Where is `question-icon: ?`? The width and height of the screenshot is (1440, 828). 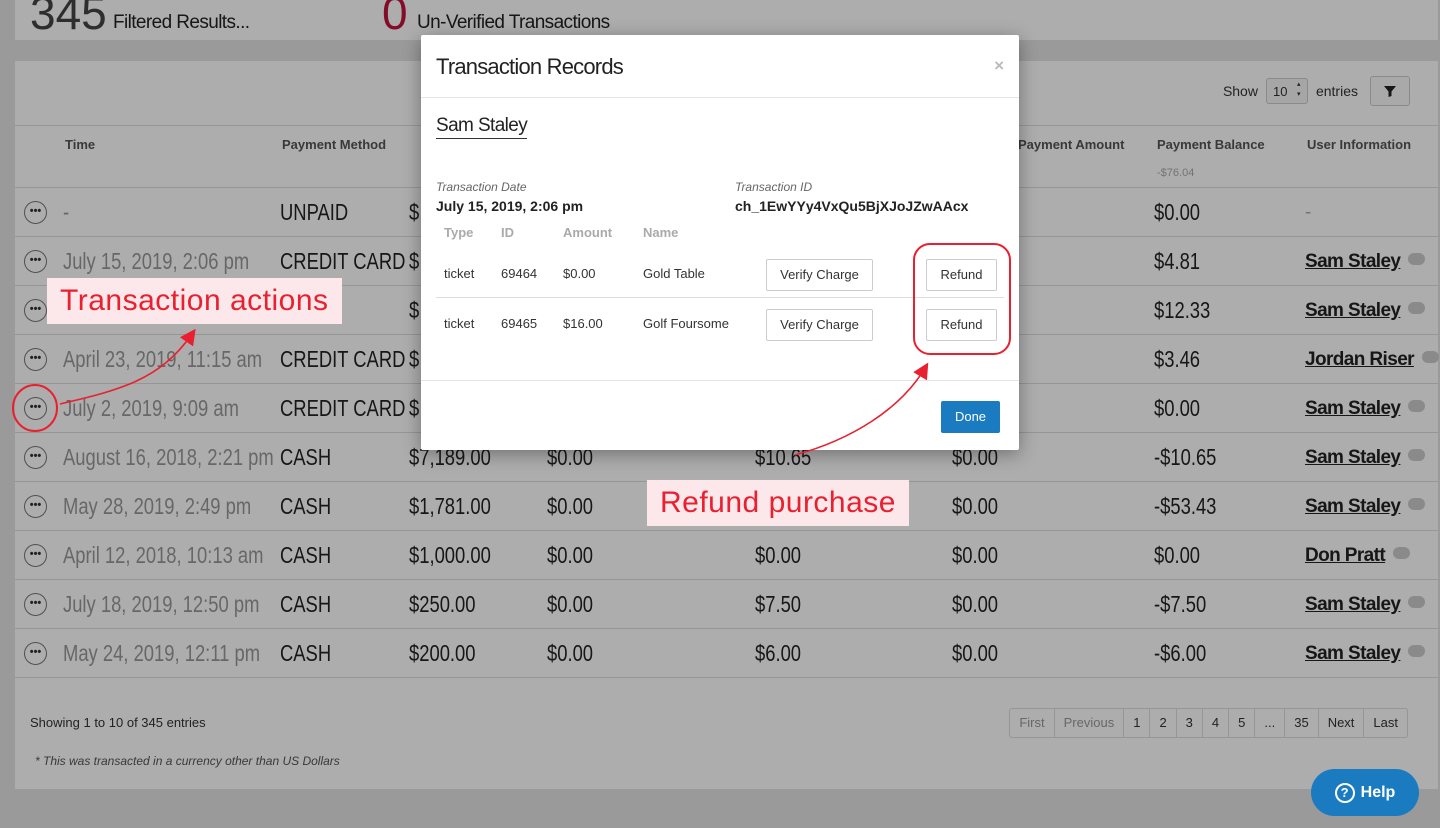
question-icon: ? is located at coordinates (1344, 792).